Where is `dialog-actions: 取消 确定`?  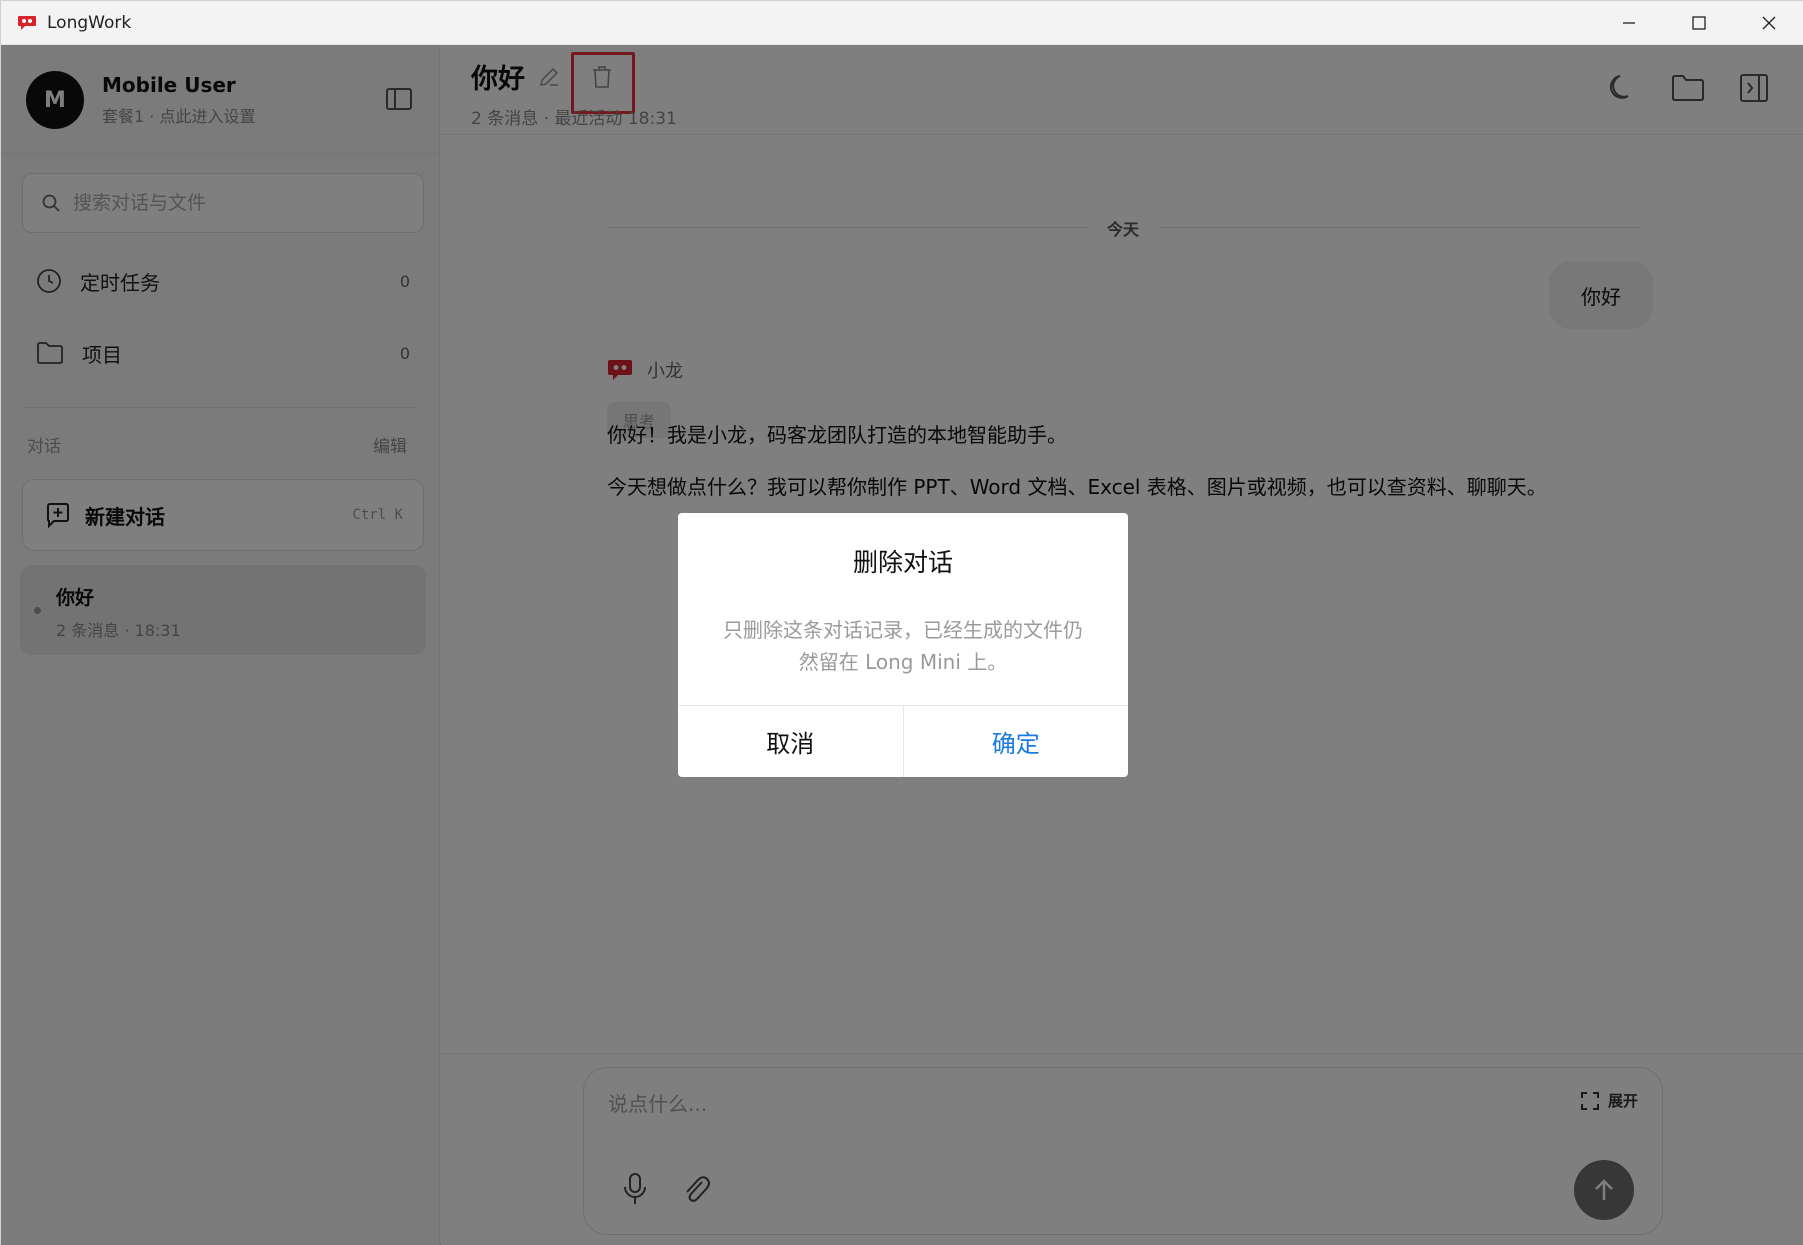 dialog-actions: 取消 确定 is located at coordinates (903, 741).